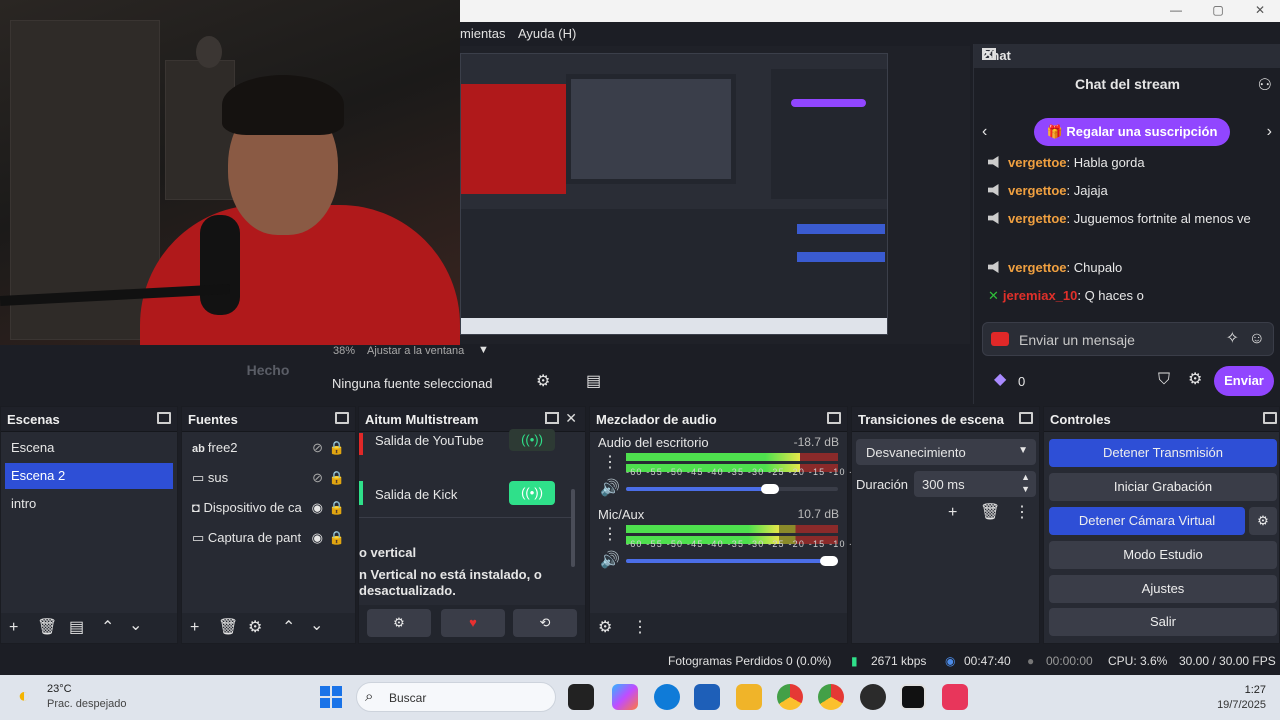 This screenshot has height=720, width=1280. Describe the element at coordinates (268, 370) in the screenshot. I see `done-button: Hecho` at that location.